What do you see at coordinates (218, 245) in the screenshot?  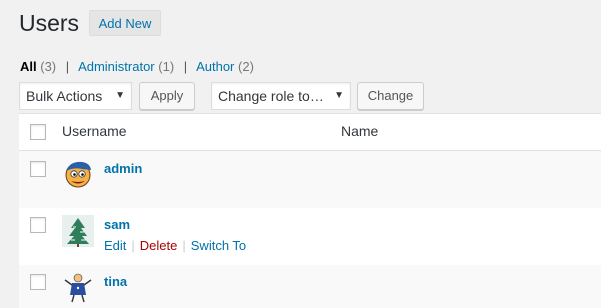 I see `switch-to-link: Switch To` at bounding box center [218, 245].